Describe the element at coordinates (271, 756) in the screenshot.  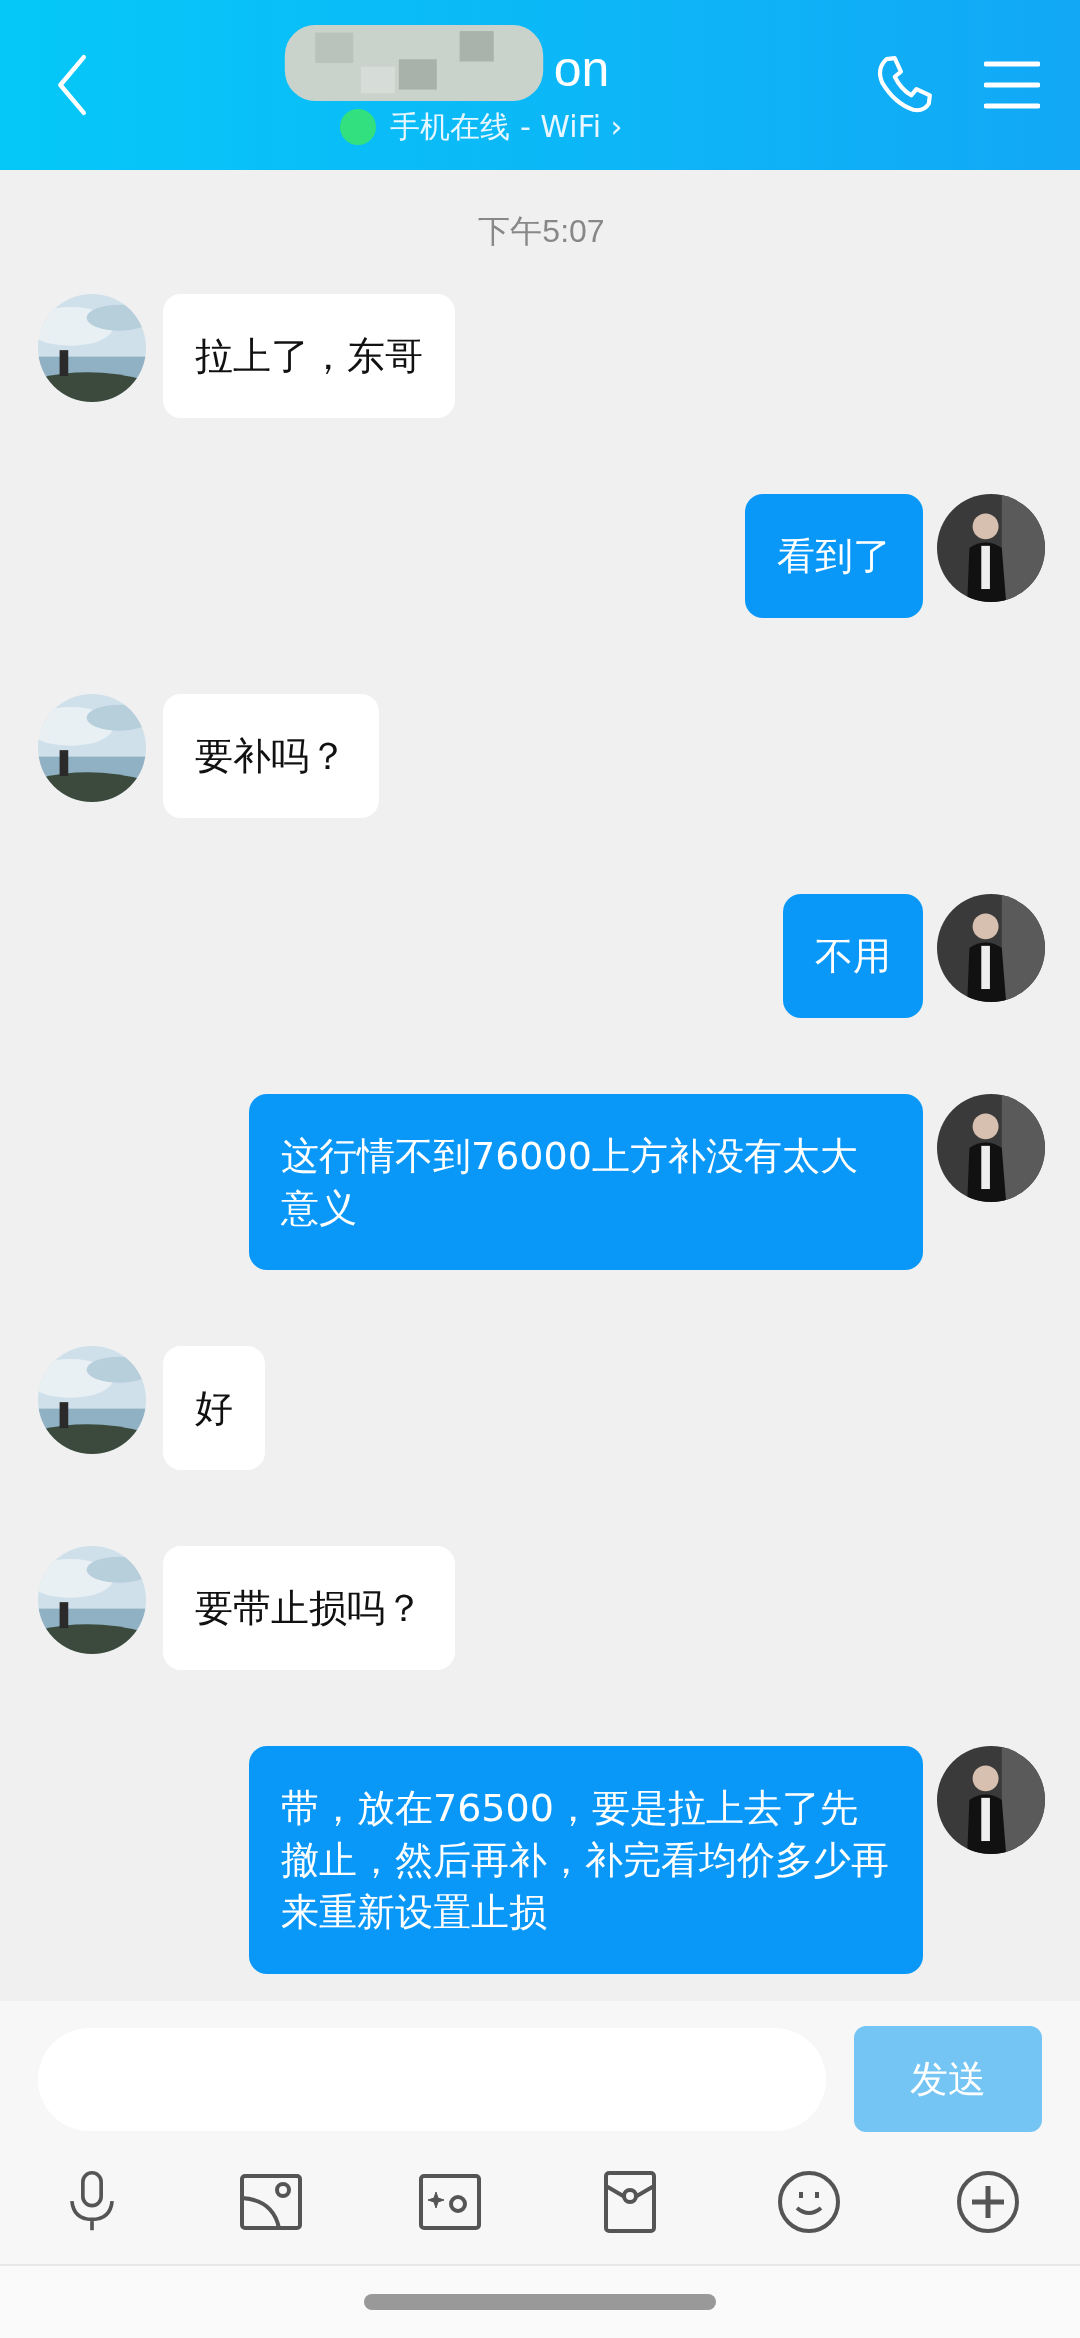
I see `message-bubble: 要补吗？` at that location.